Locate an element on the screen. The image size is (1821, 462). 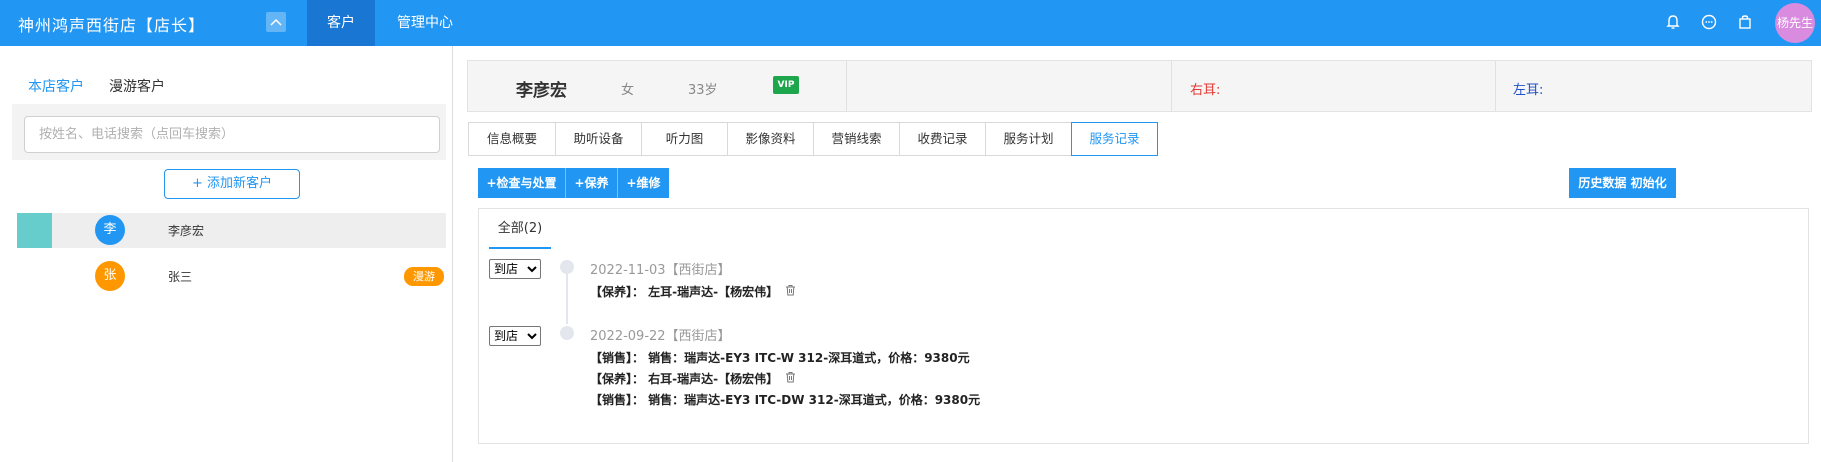
customer-gender: 女 is located at coordinates (628, 90).